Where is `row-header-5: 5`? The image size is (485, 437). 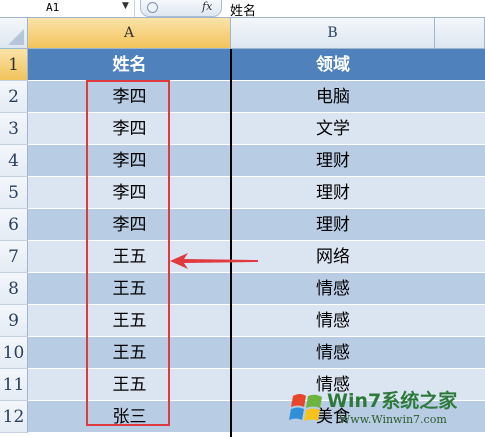 row-header-5: 5 is located at coordinates (14, 193).